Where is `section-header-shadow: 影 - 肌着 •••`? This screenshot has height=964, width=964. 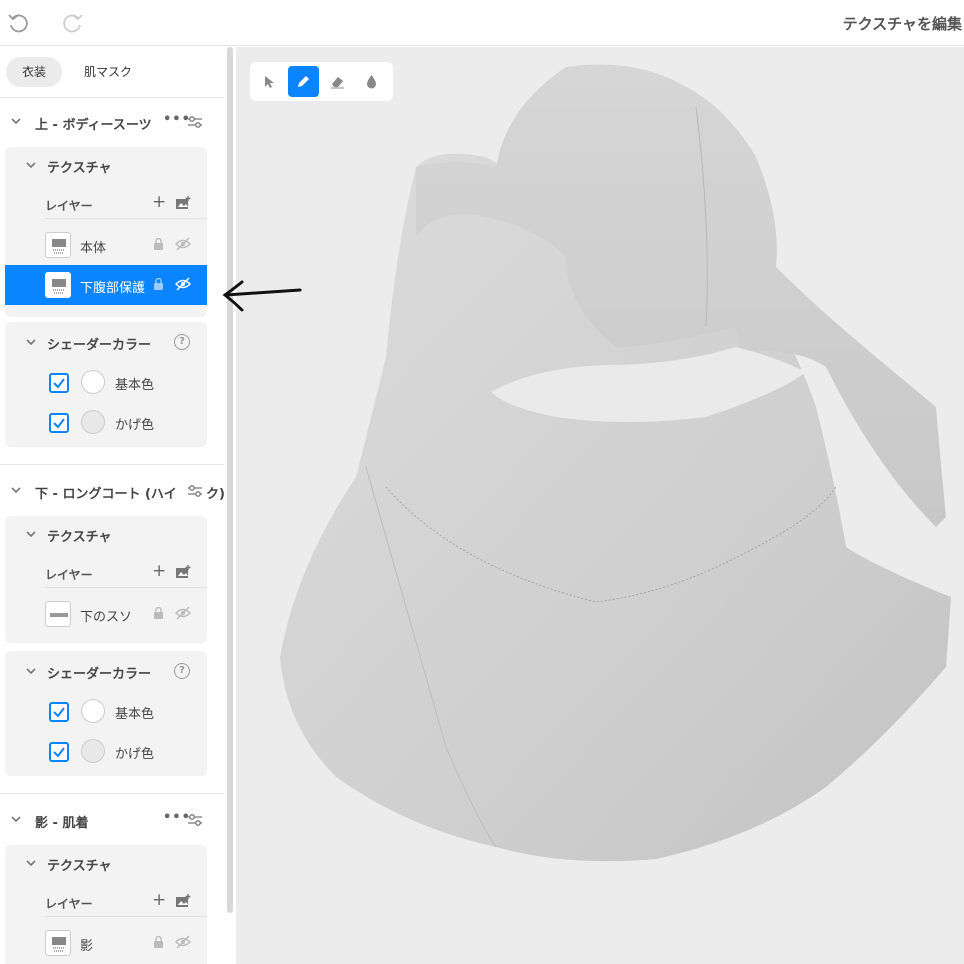
section-header-shadow: 影 - 肌着 ••• is located at coordinates (112, 821).